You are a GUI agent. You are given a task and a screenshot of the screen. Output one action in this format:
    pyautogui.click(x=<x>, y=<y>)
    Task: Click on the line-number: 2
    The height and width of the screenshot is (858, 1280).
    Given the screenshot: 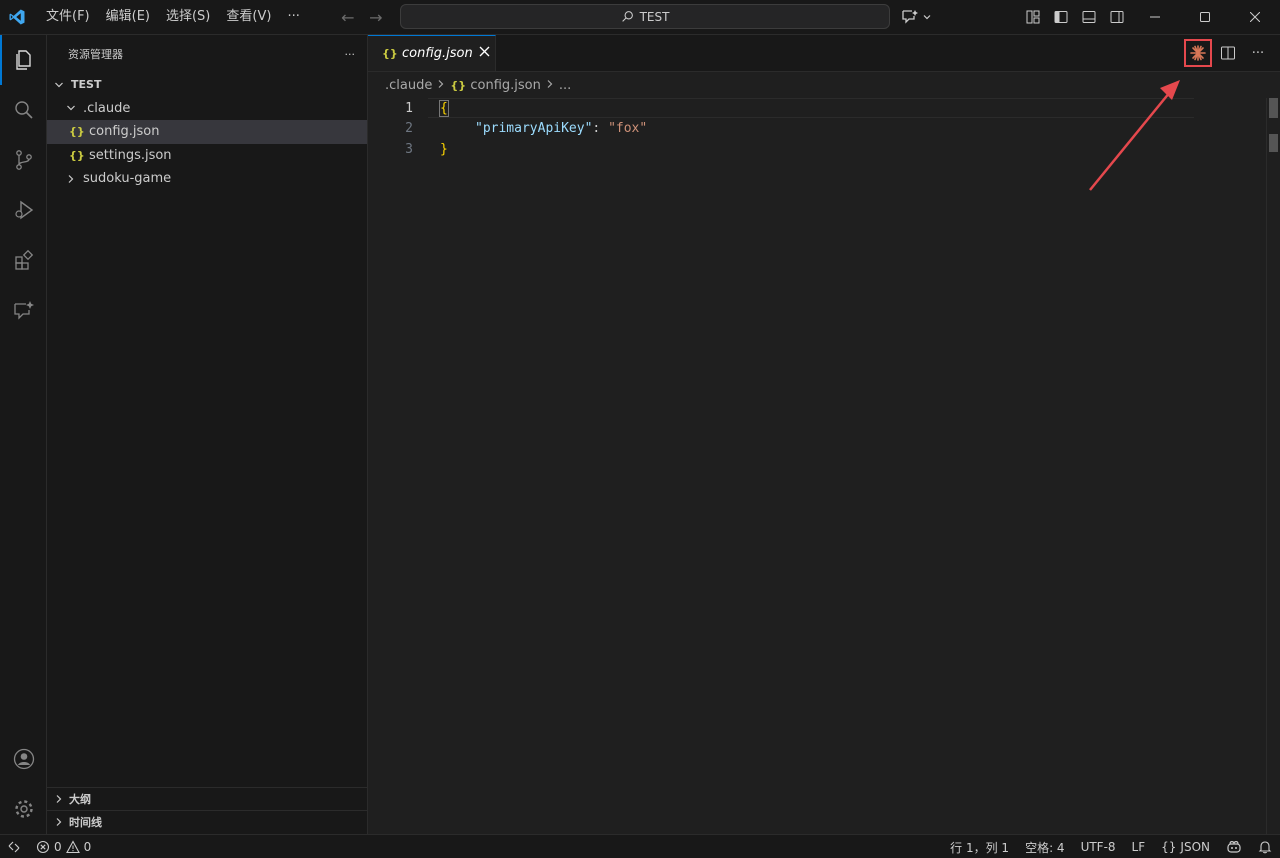 What is the action you would take?
    pyautogui.click(x=409, y=129)
    